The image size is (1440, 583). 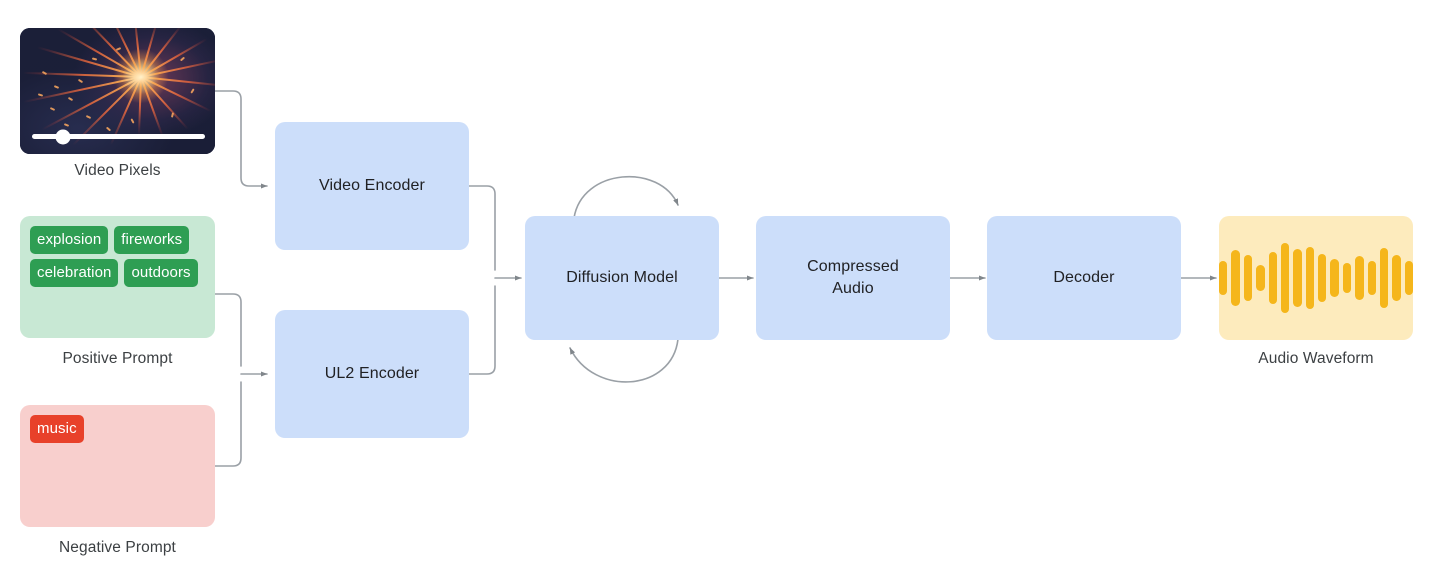 What do you see at coordinates (853, 267) in the screenshot?
I see `node-label-line-1: Compressed` at bounding box center [853, 267].